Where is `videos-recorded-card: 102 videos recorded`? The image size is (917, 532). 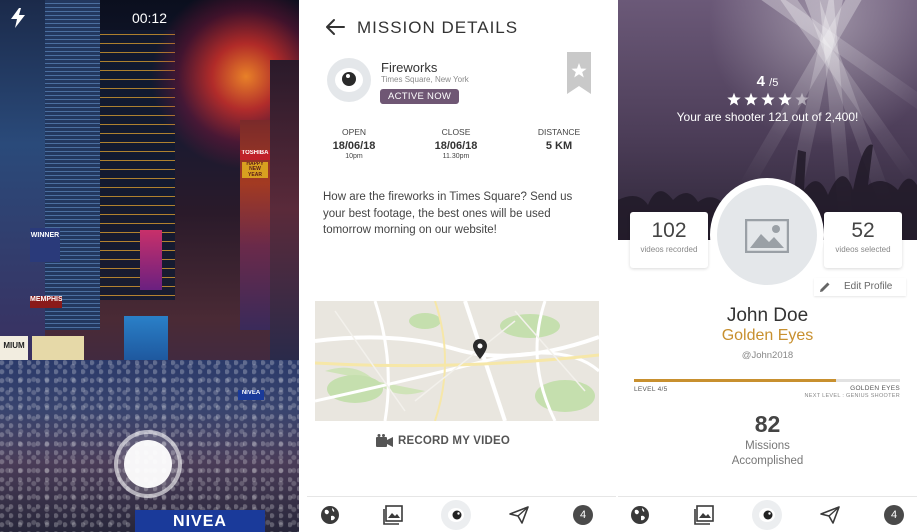
videos-recorded-card: 102 videos recorded is located at coordinates (669, 240).